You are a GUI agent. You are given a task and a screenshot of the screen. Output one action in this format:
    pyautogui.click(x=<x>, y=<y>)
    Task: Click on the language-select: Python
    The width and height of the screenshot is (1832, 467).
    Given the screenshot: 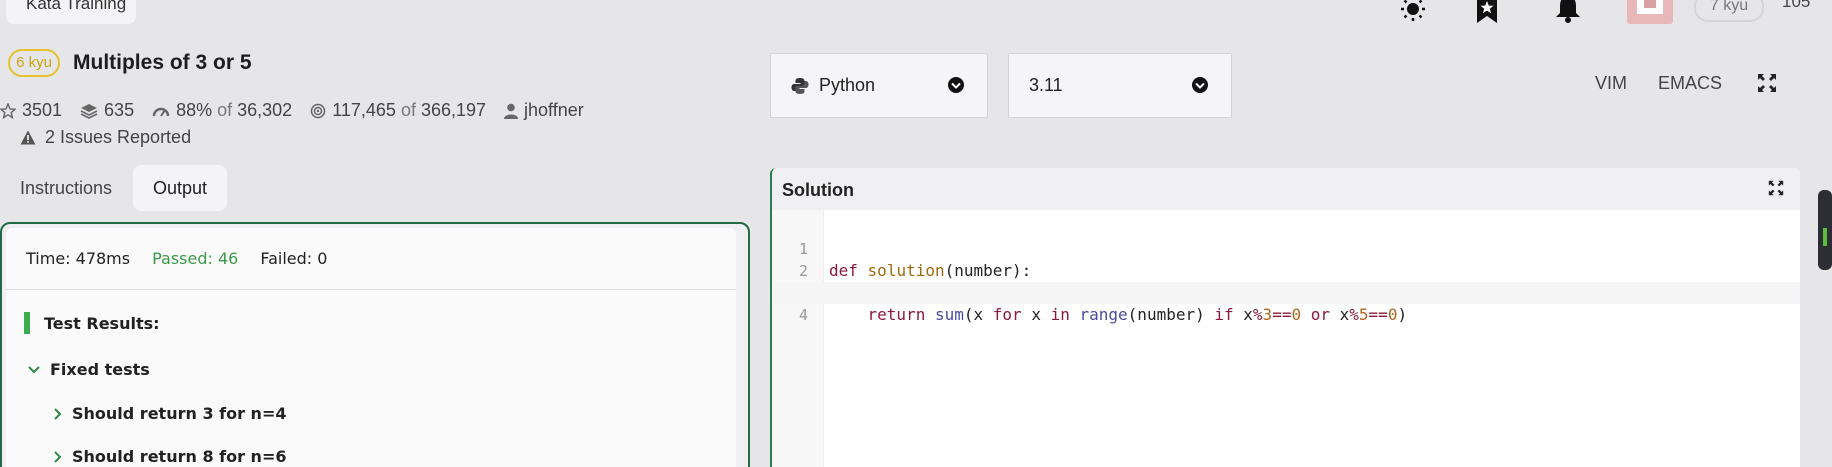 What is the action you would take?
    pyautogui.click(x=879, y=85)
    